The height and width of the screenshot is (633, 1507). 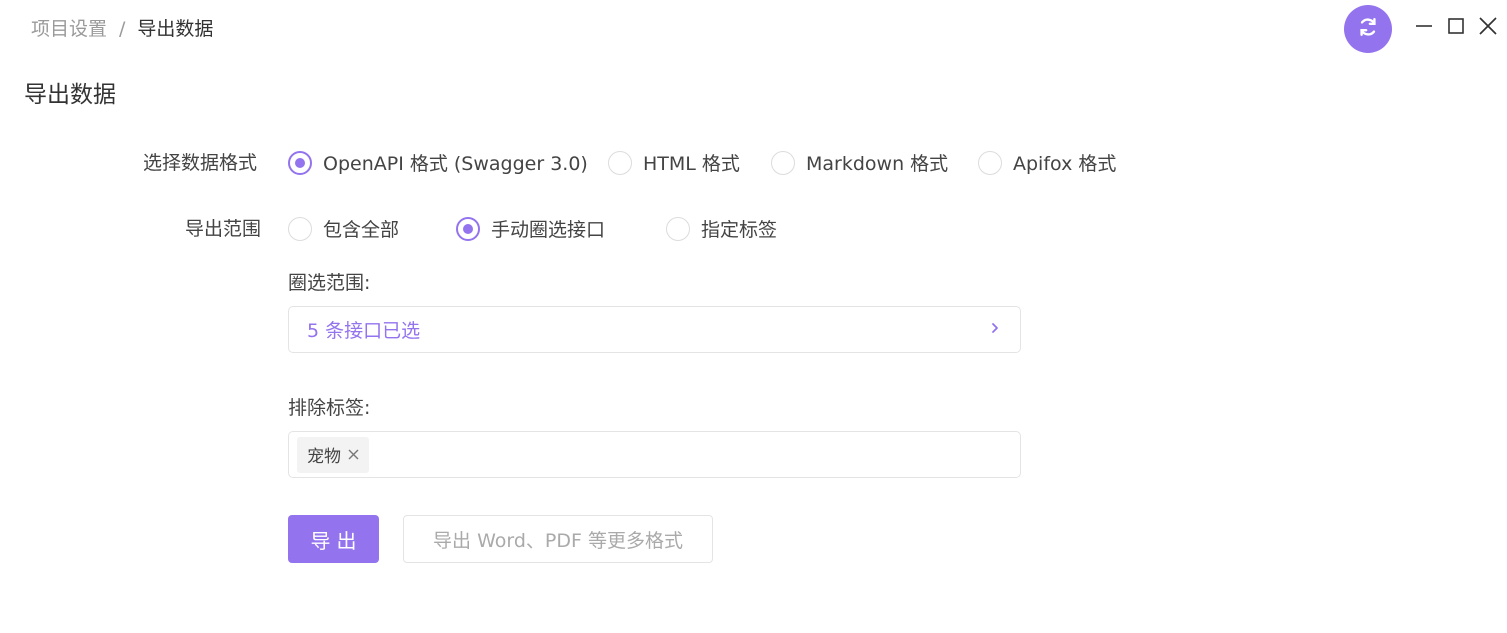 What do you see at coordinates (223, 229) in the screenshot?
I see `scope-label: 导出范围` at bounding box center [223, 229].